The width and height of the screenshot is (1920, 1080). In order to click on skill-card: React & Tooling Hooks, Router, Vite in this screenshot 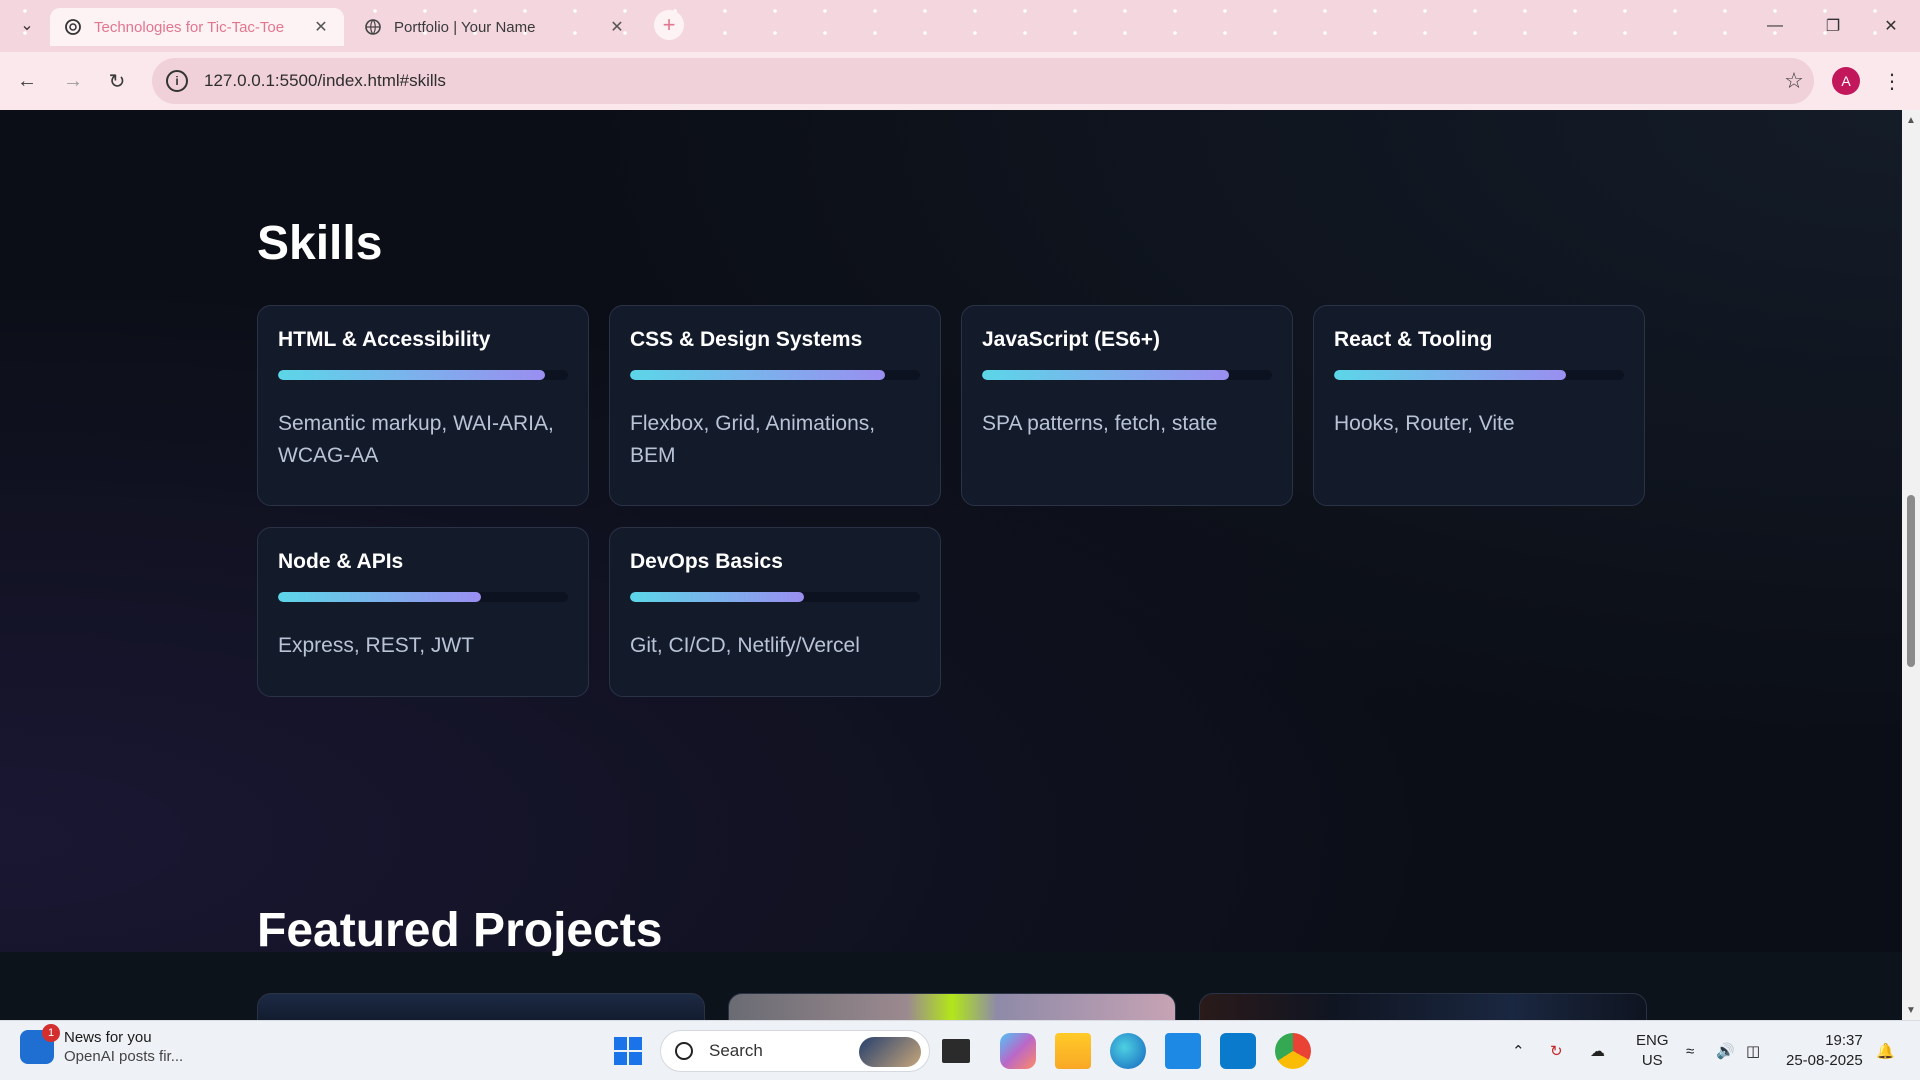, I will do `click(1479, 405)`.